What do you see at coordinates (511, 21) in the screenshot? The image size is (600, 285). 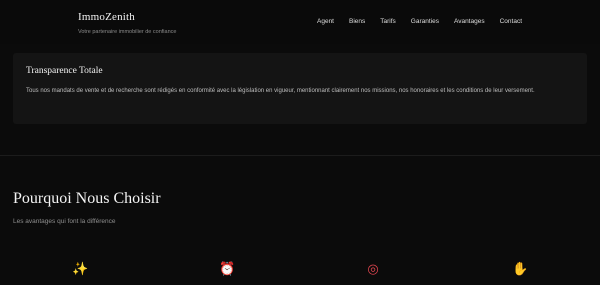 I see `nav-link-contact: Contact` at bounding box center [511, 21].